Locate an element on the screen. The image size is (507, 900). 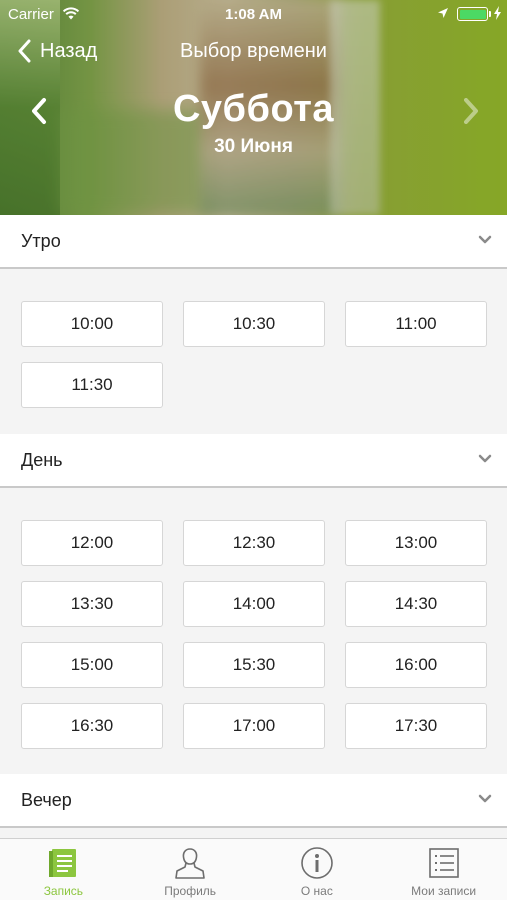
document-icon is located at coordinates (63, 863).